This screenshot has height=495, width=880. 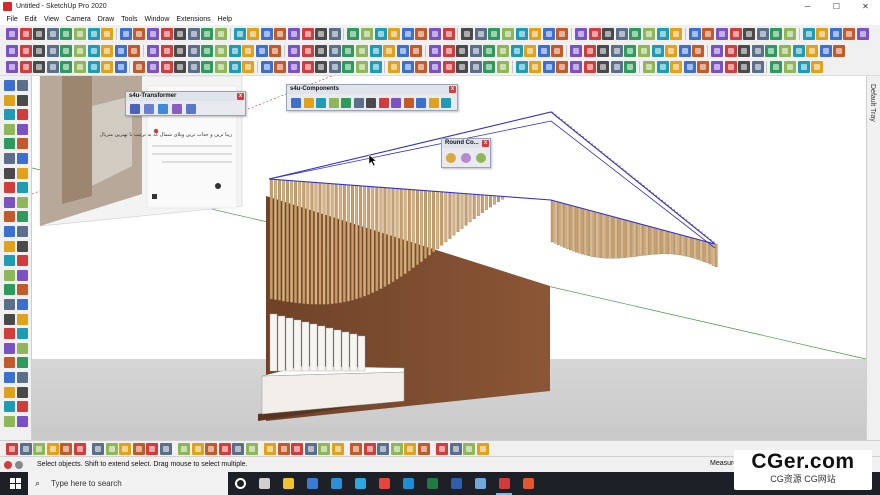 I want to click on row2-tool-15-icon, so click(x=207, y=51).